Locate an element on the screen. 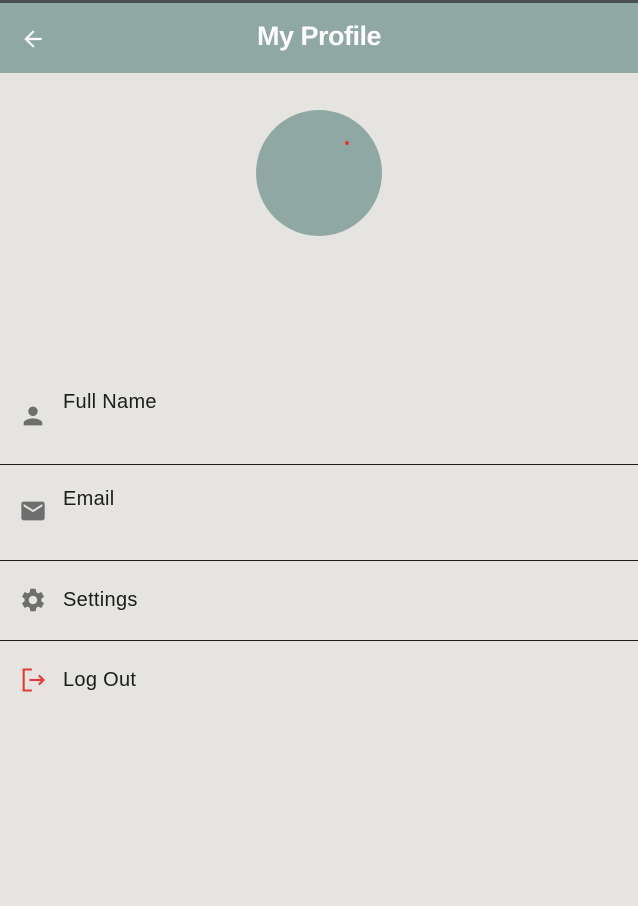  logout-label: Log Out is located at coordinates (100, 680).